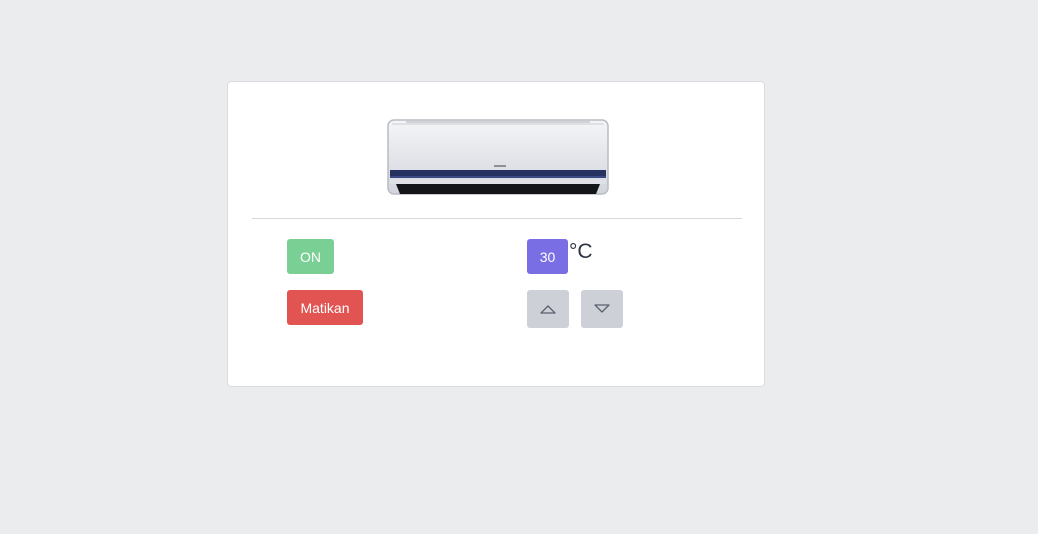 The height and width of the screenshot is (534, 1038). What do you see at coordinates (497, 218) in the screenshot?
I see `divider` at bounding box center [497, 218].